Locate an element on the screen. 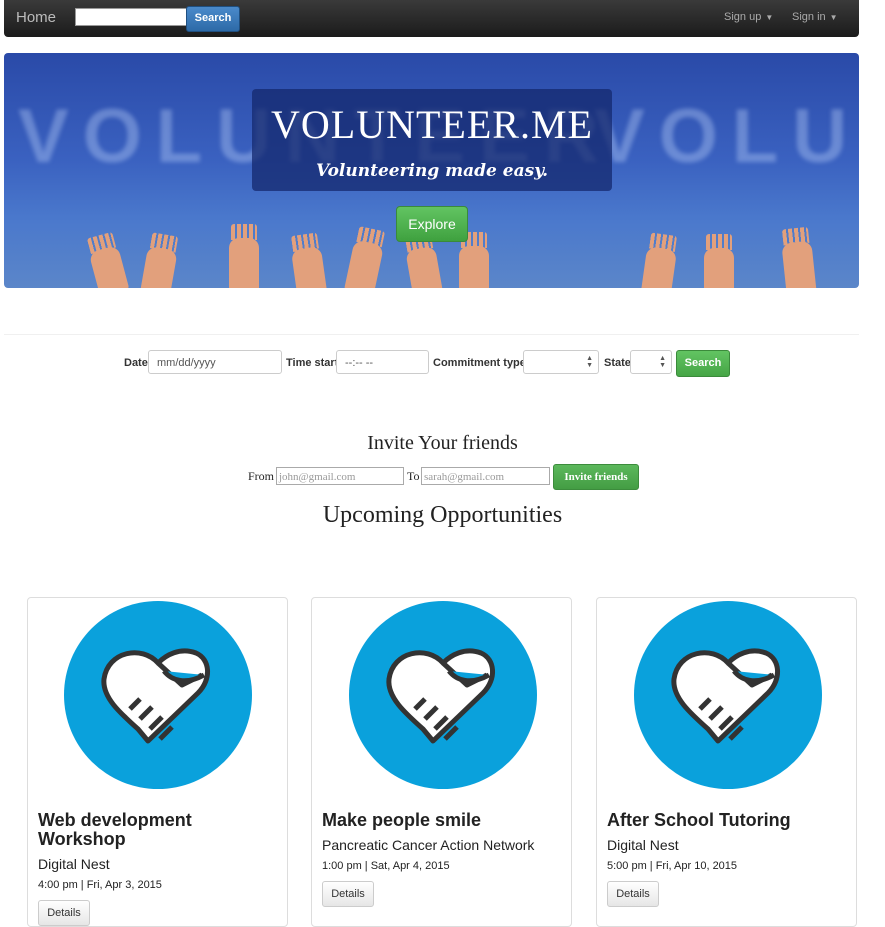 Image resolution: width=885 pixels, height=927 pixels. card-title: After School Tutoring is located at coordinates (699, 820).